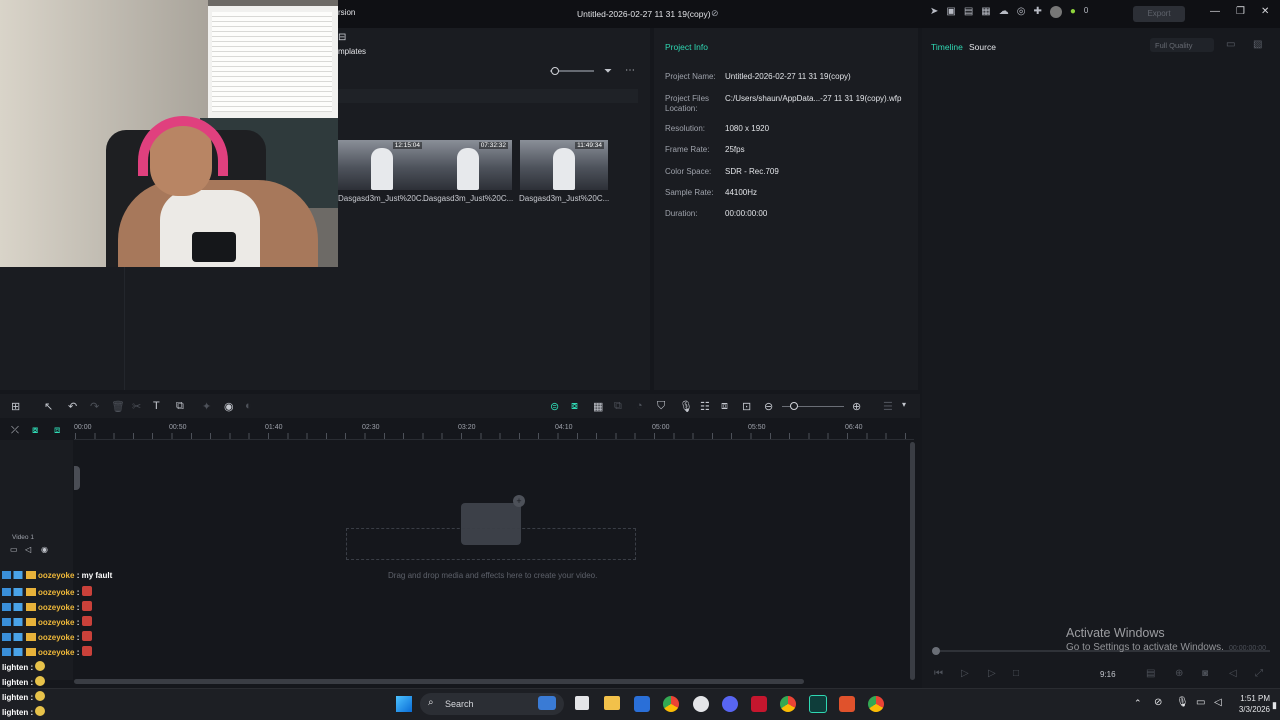  What do you see at coordinates (1182, 45) in the screenshot?
I see `quality-select: Full Quality` at bounding box center [1182, 45].